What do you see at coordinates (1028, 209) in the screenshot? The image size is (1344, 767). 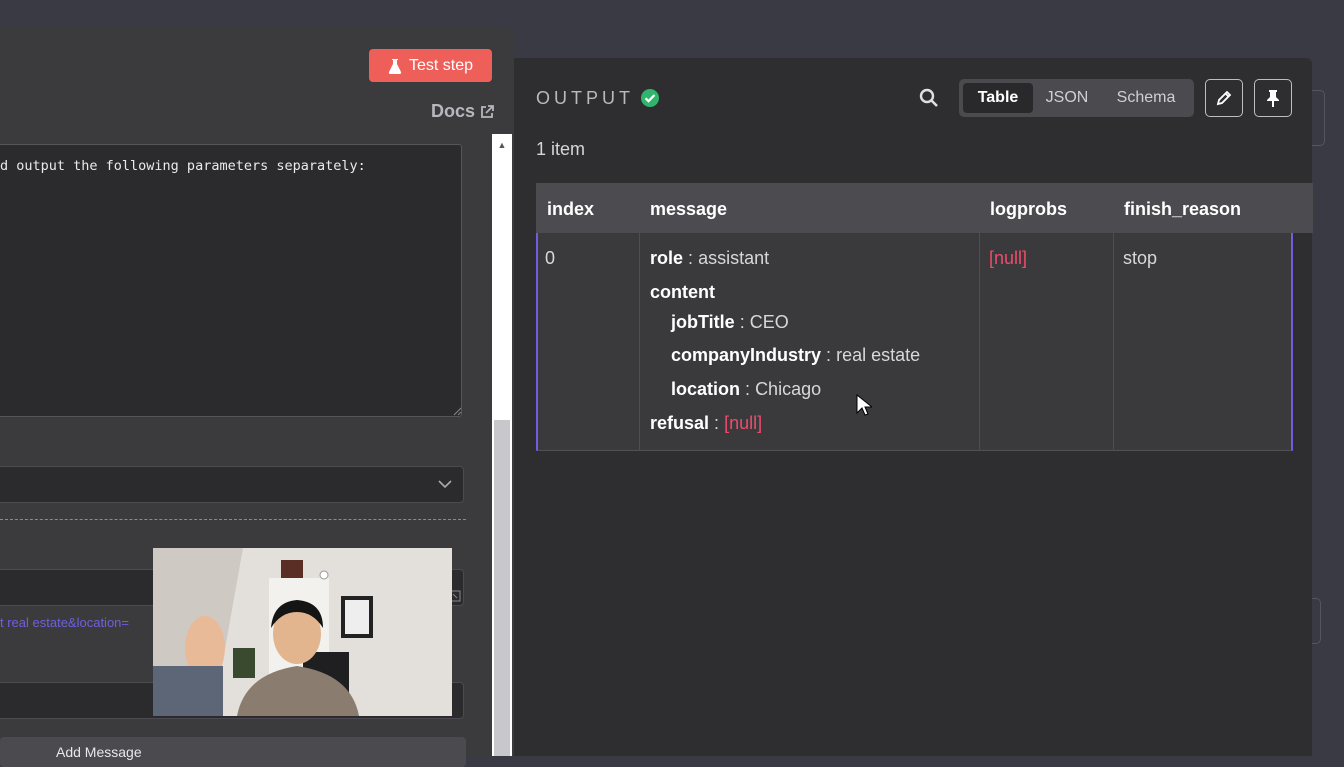 I see `column-header-logprobs: logprobs` at bounding box center [1028, 209].